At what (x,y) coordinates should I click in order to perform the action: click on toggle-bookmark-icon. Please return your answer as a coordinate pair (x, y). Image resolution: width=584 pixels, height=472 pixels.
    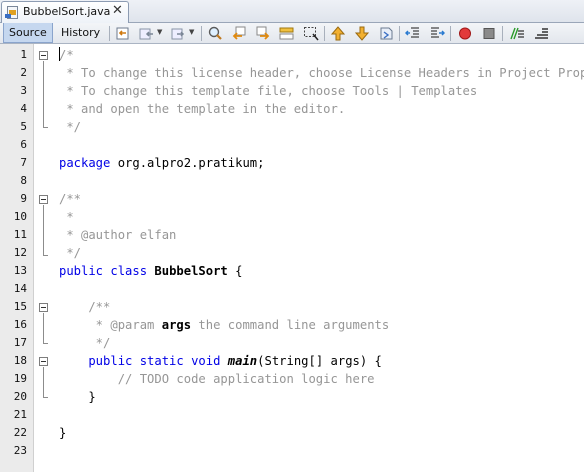
    Looking at the image, I should click on (386, 33).